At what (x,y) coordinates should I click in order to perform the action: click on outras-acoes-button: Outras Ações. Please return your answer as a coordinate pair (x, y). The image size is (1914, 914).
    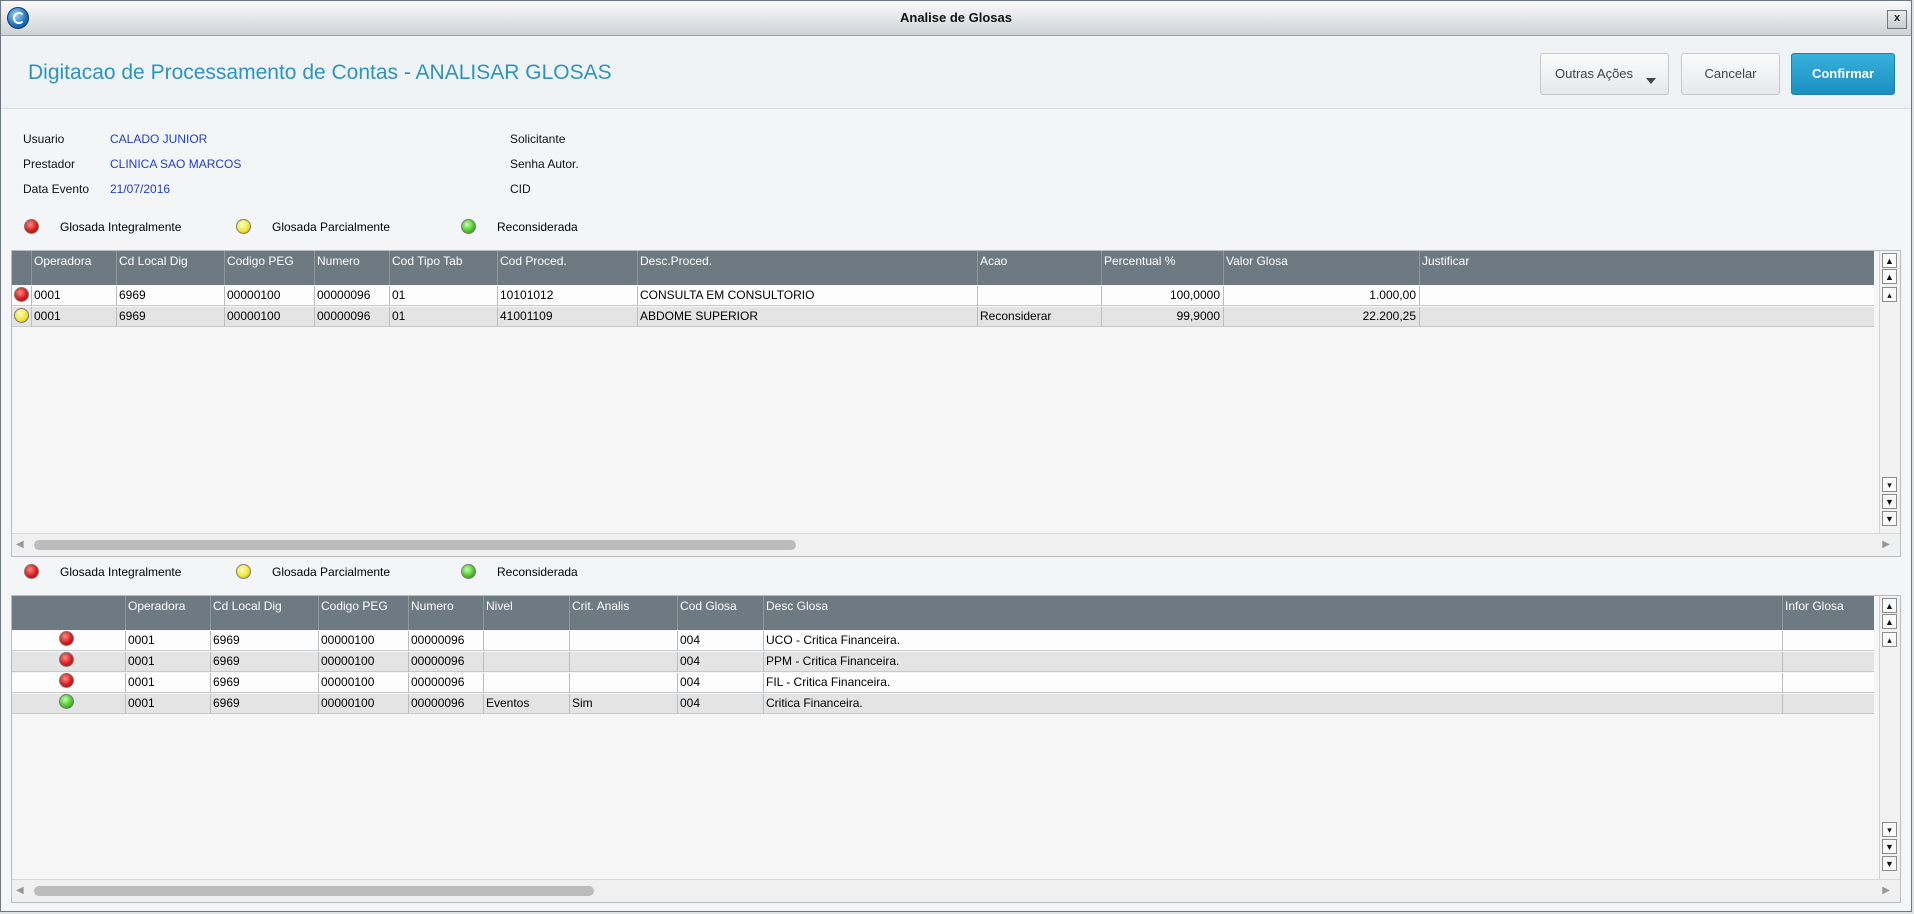
    Looking at the image, I should click on (1604, 74).